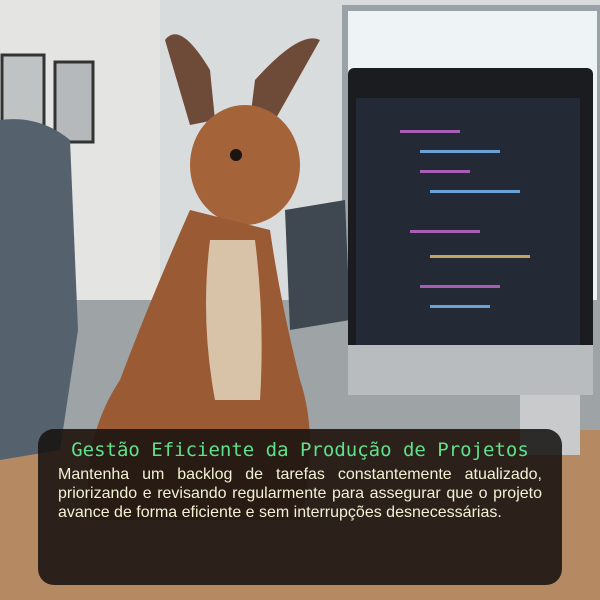 Image resolution: width=600 pixels, height=600 pixels. I want to click on background-chair, so click(317, 265).